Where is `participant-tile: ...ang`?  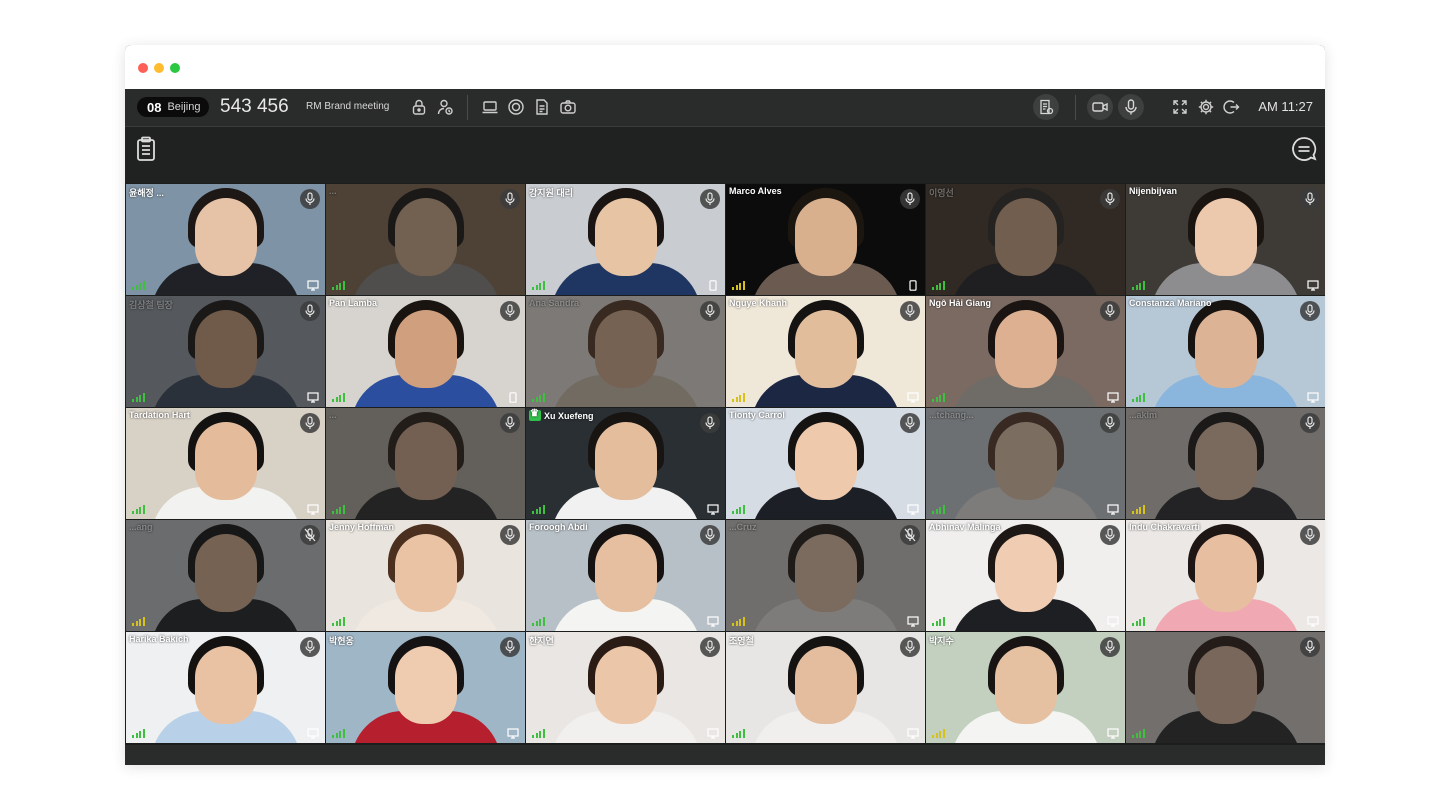
participant-tile: ...ang is located at coordinates (225, 575).